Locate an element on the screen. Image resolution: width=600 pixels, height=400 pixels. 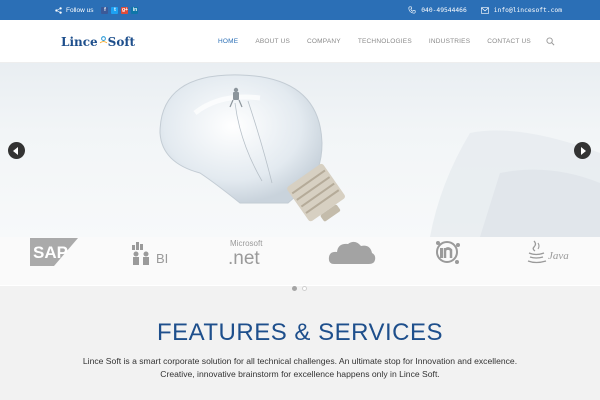
logo-swirl-icon is located at coordinates (103, 40).